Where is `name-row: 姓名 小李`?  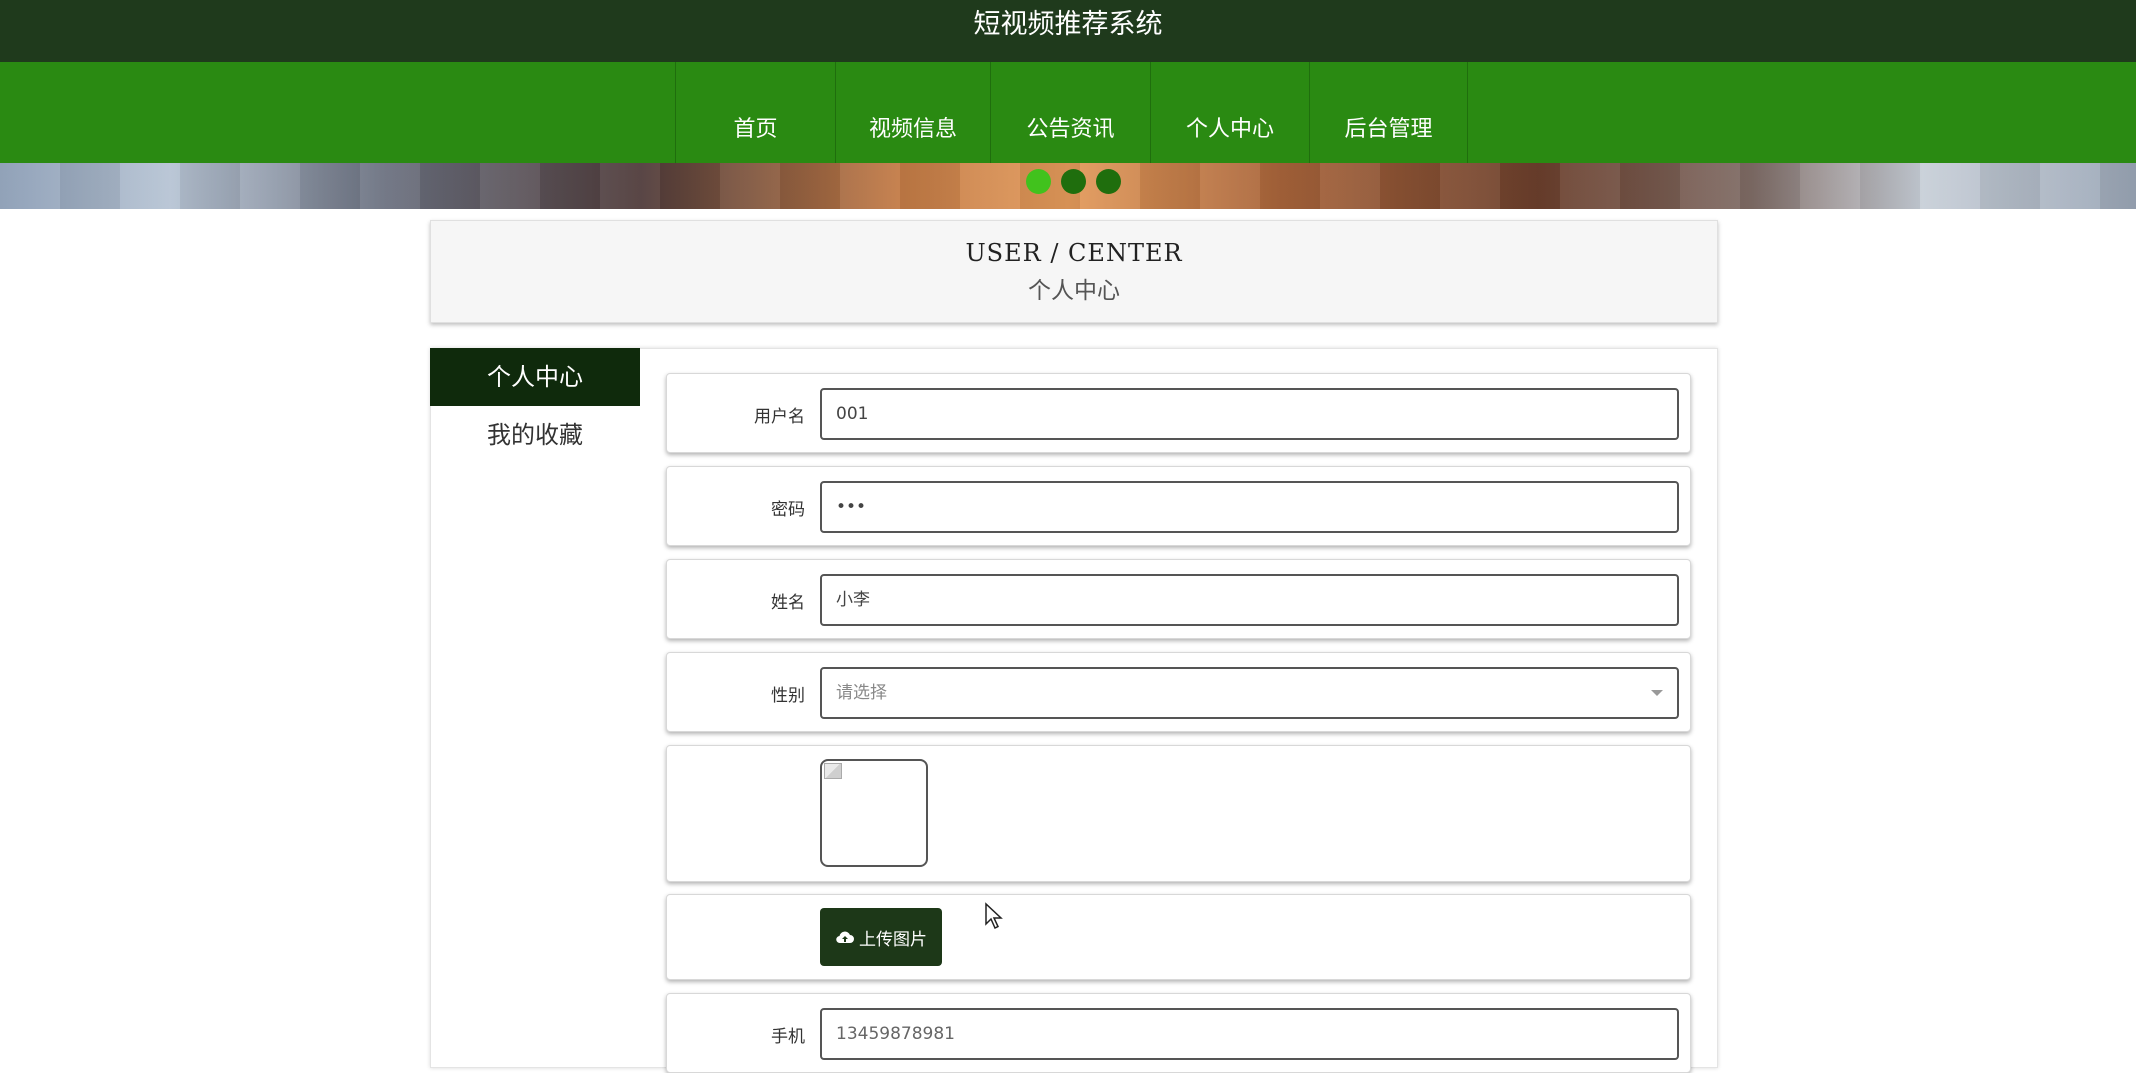 name-row: 姓名 小李 is located at coordinates (1178, 599).